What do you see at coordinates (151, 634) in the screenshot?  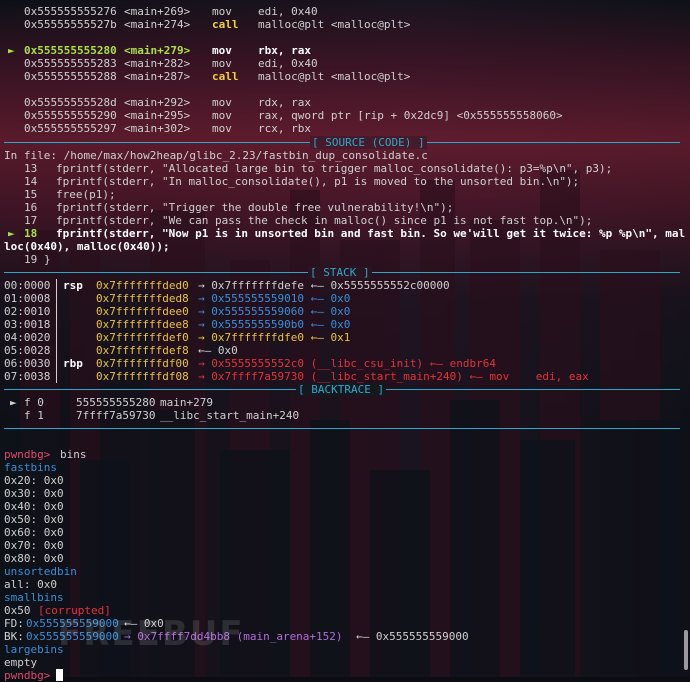 I see `watermark-logo: FREEBUF` at bounding box center [151, 634].